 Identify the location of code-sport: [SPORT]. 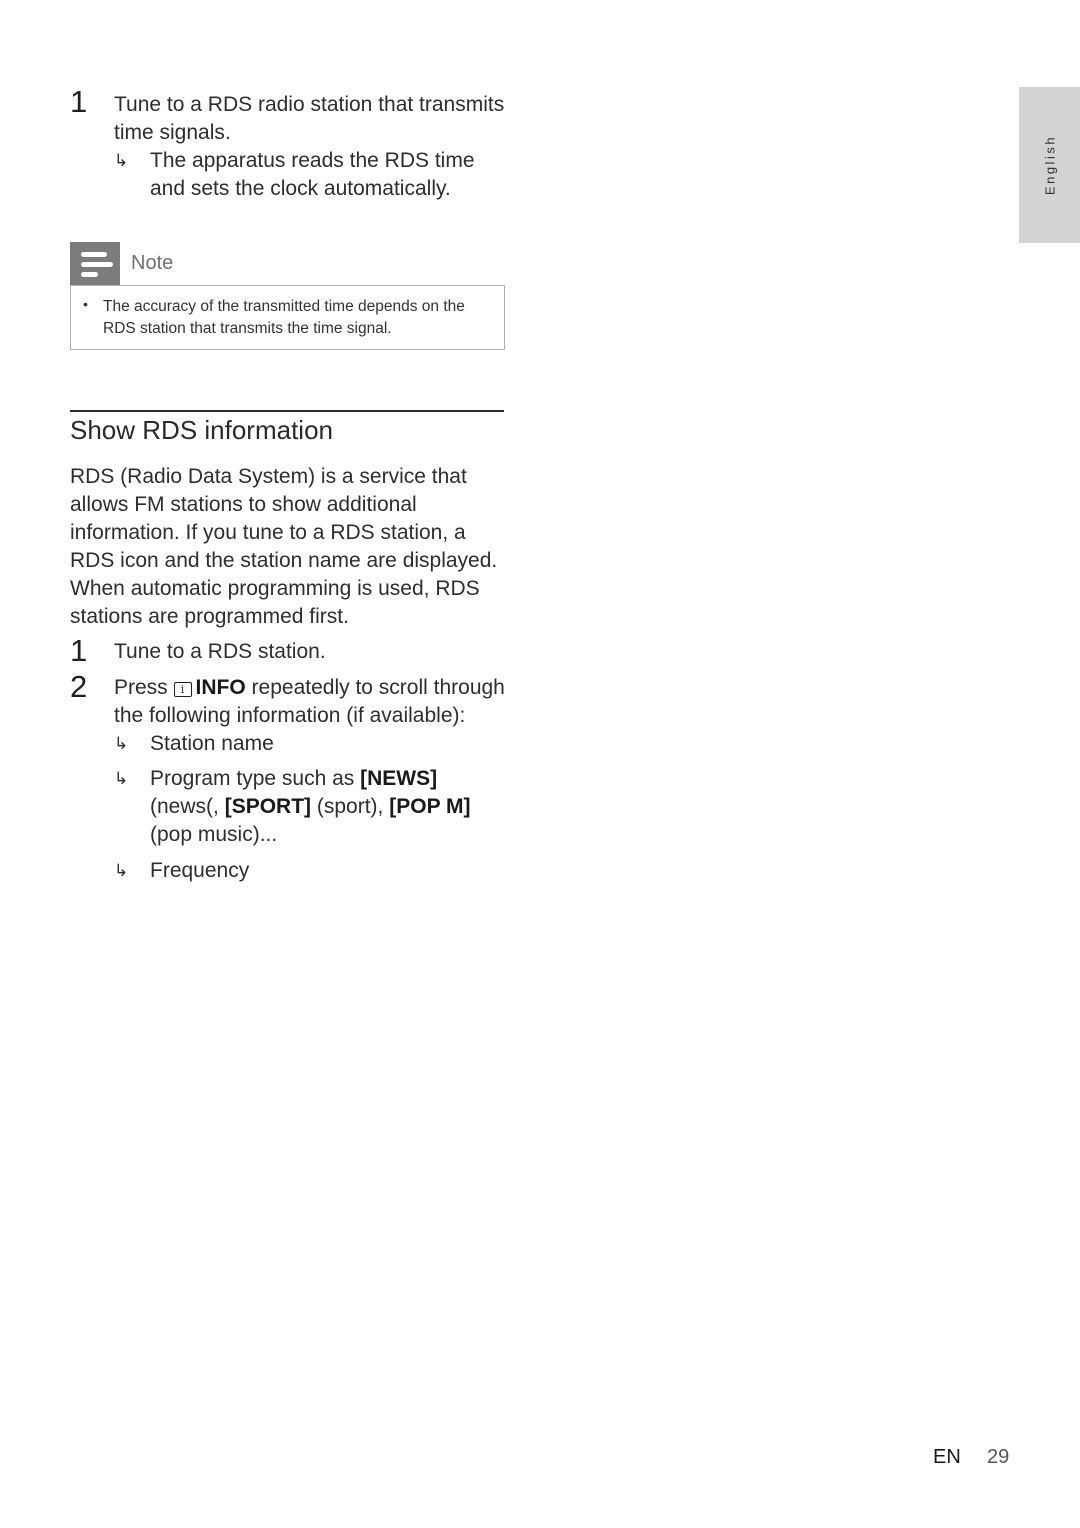
(268, 806).